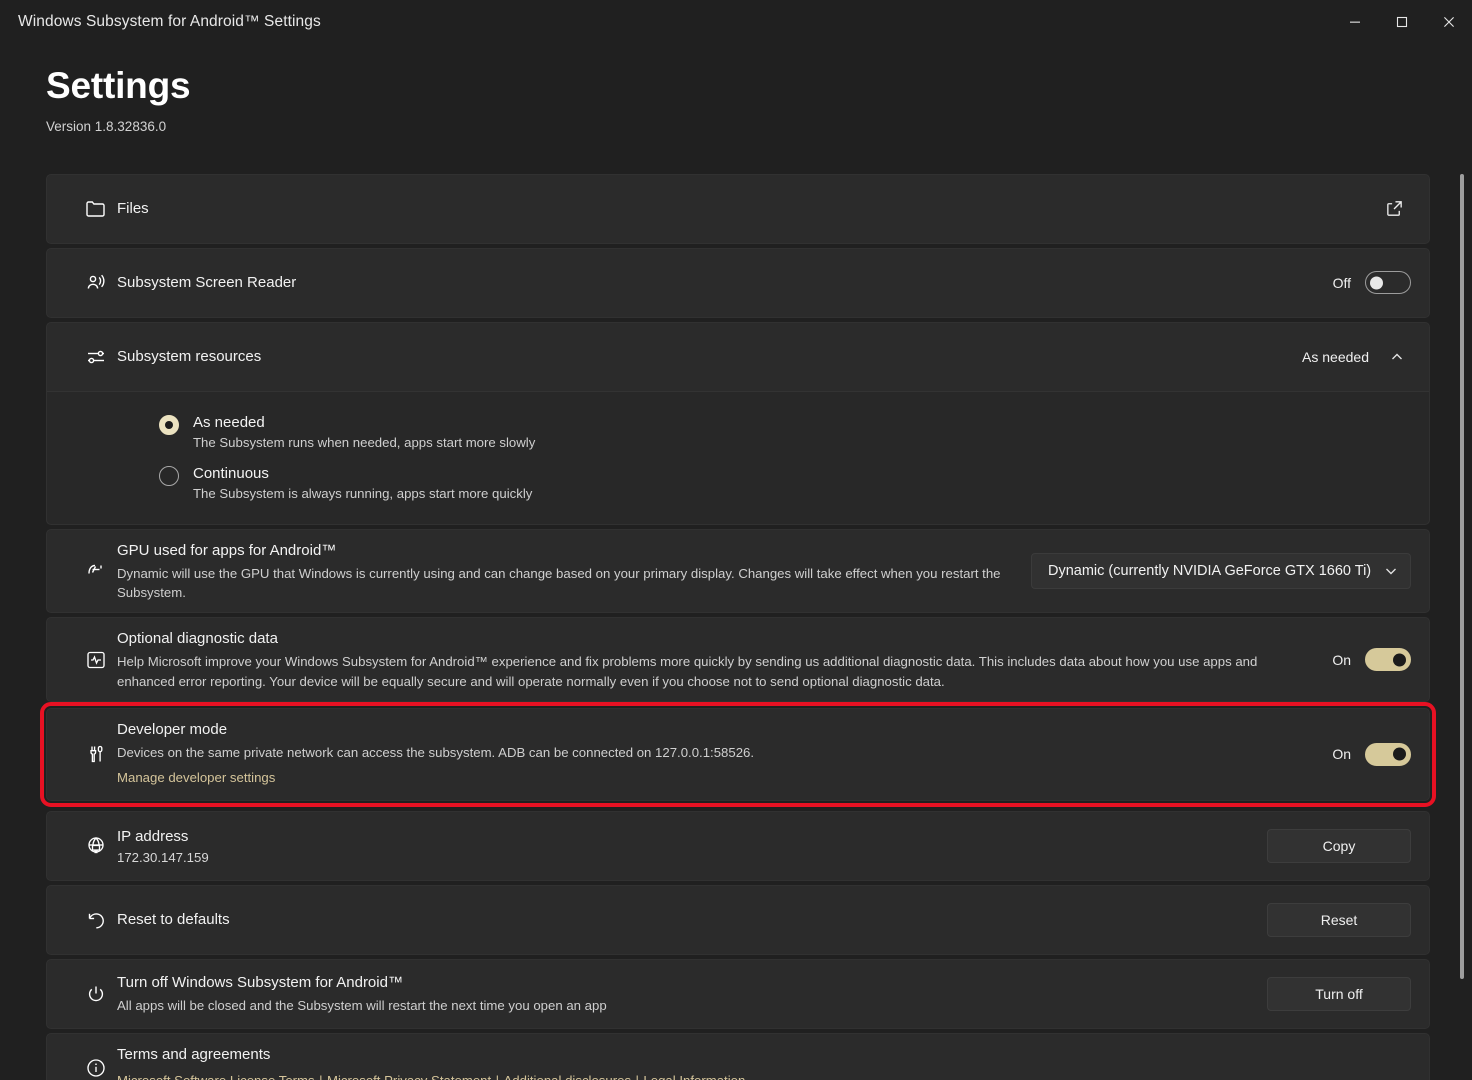 Image resolution: width=1472 pixels, height=1080 pixels. Describe the element at coordinates (106, 126) in the screenshot. I see `version-label: Version 1.8.32836.0` at that location.